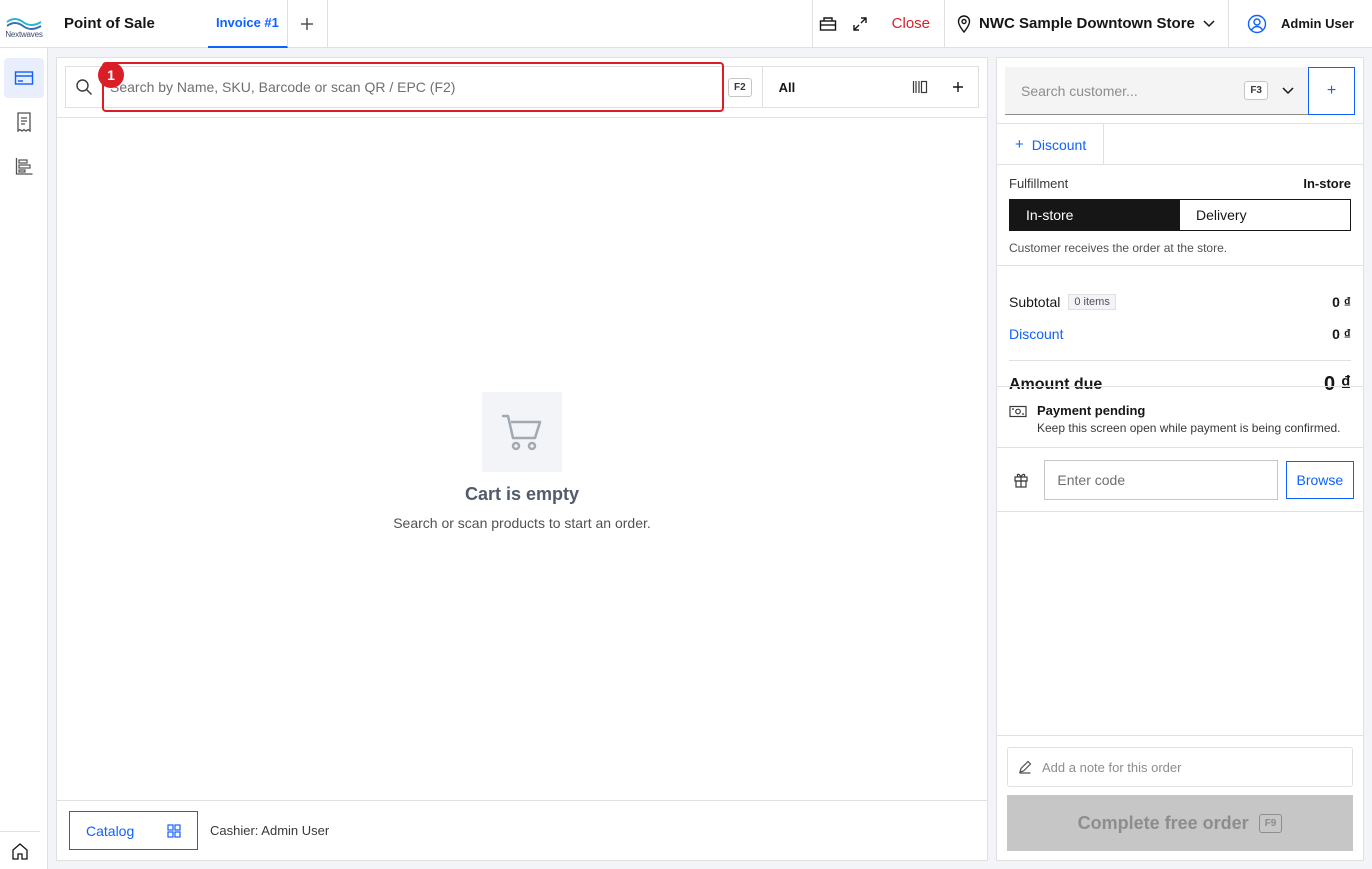 This screenshot has width=1372, height=869. I want to click on chart-icon, so click(24, 166).